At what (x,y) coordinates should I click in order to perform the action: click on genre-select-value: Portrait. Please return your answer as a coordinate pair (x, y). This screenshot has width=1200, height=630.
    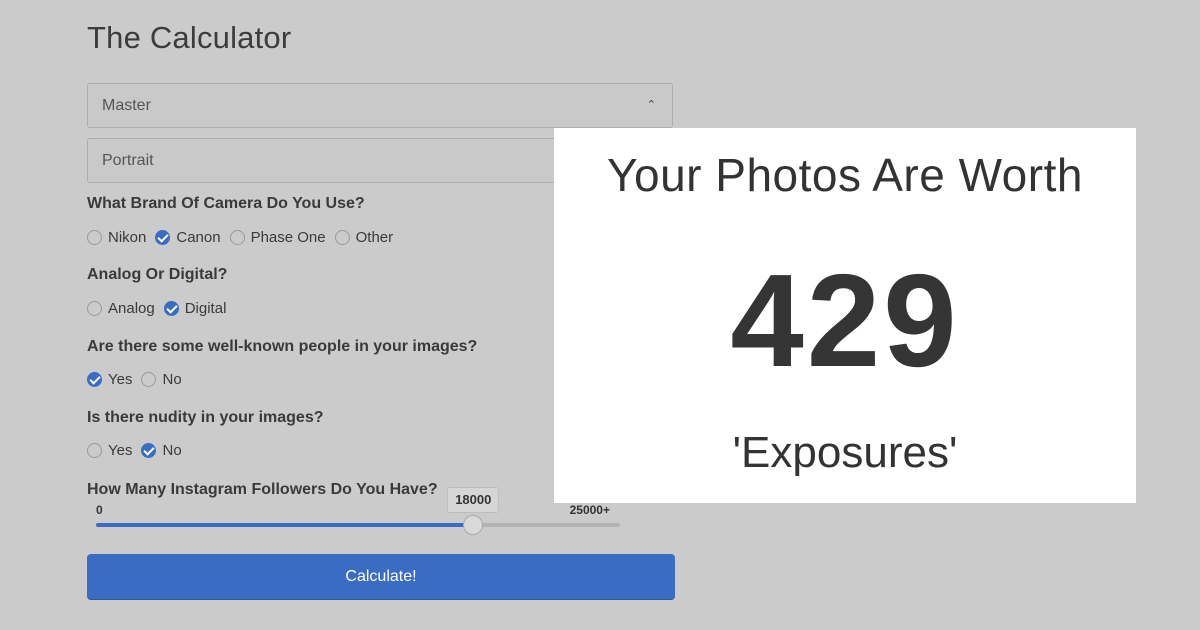
    Looking at the image, I should click on (128, 160).